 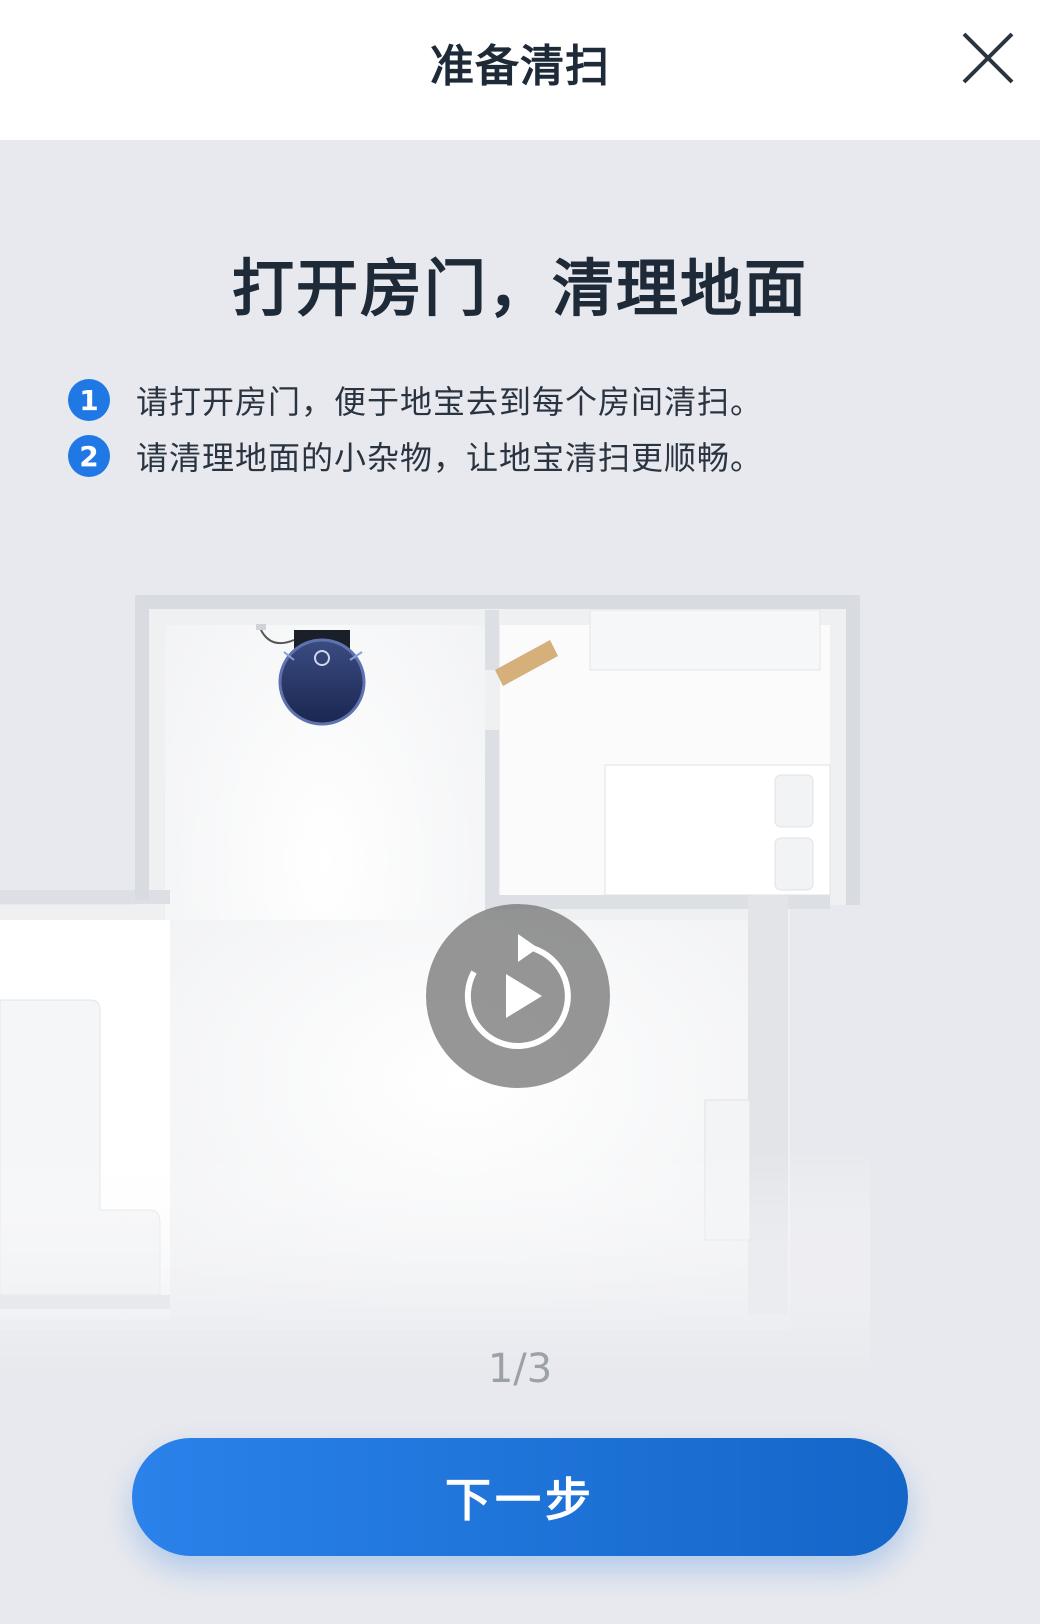 I want to click on step-text: 请清理地面的小杂物，让地宝清扫更顺畅。, so click(x=450, y=458).